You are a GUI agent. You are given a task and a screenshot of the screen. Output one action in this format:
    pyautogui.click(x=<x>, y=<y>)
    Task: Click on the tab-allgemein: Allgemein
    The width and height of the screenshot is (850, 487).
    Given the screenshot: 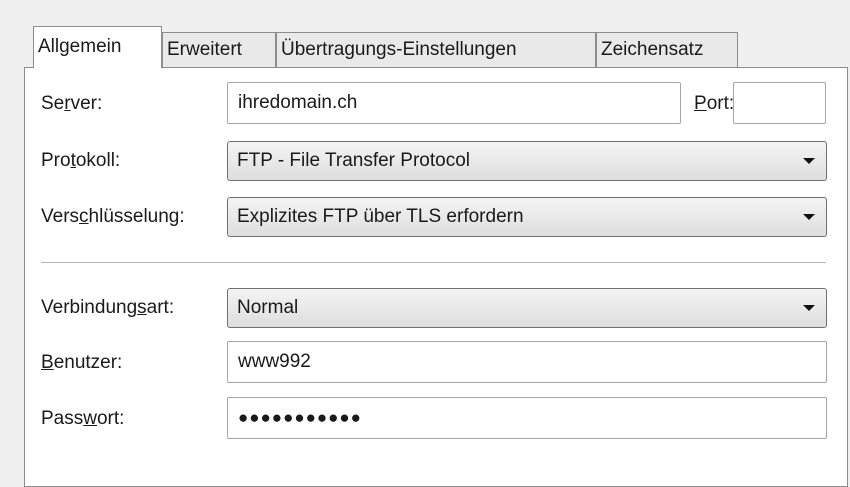 What is the action you would take?
    pyautogui.click(x=97, y=47)
    